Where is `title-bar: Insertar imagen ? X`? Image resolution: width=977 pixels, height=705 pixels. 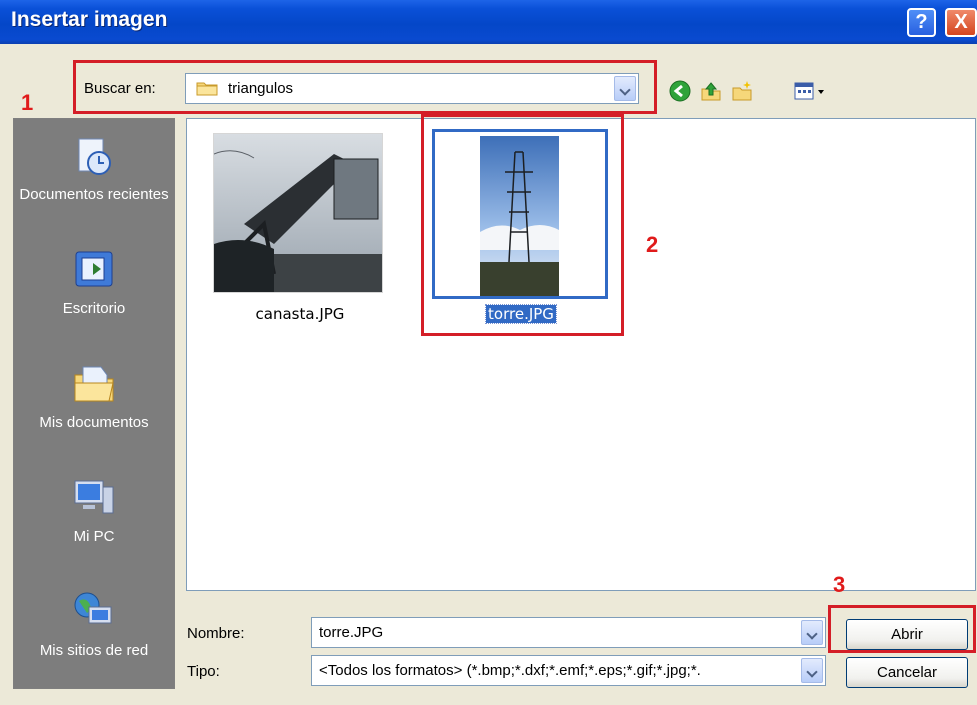
title-bar: Insertar imagen ? X is located at coordinates (488, 22).